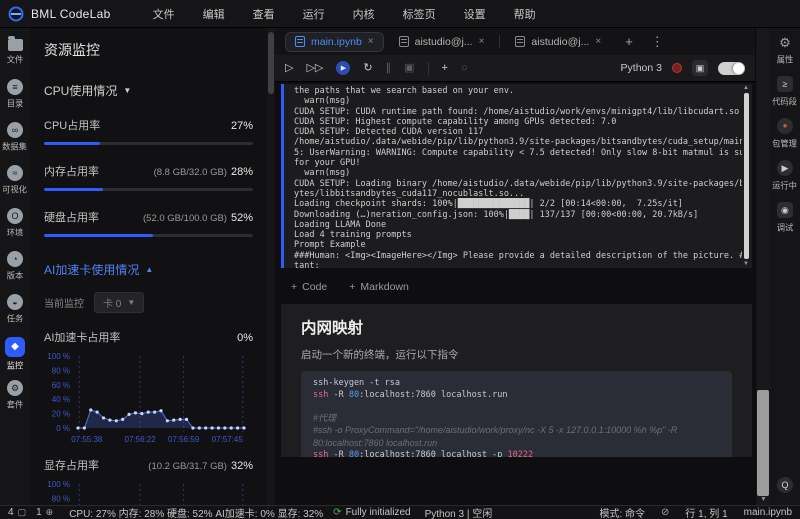 This screenshot has height=519, width=800. What do you see at coordinates (15, 147) in the screenshot?
I see `sidebar-item-label: 数据集` at bounding box center [15, 147].